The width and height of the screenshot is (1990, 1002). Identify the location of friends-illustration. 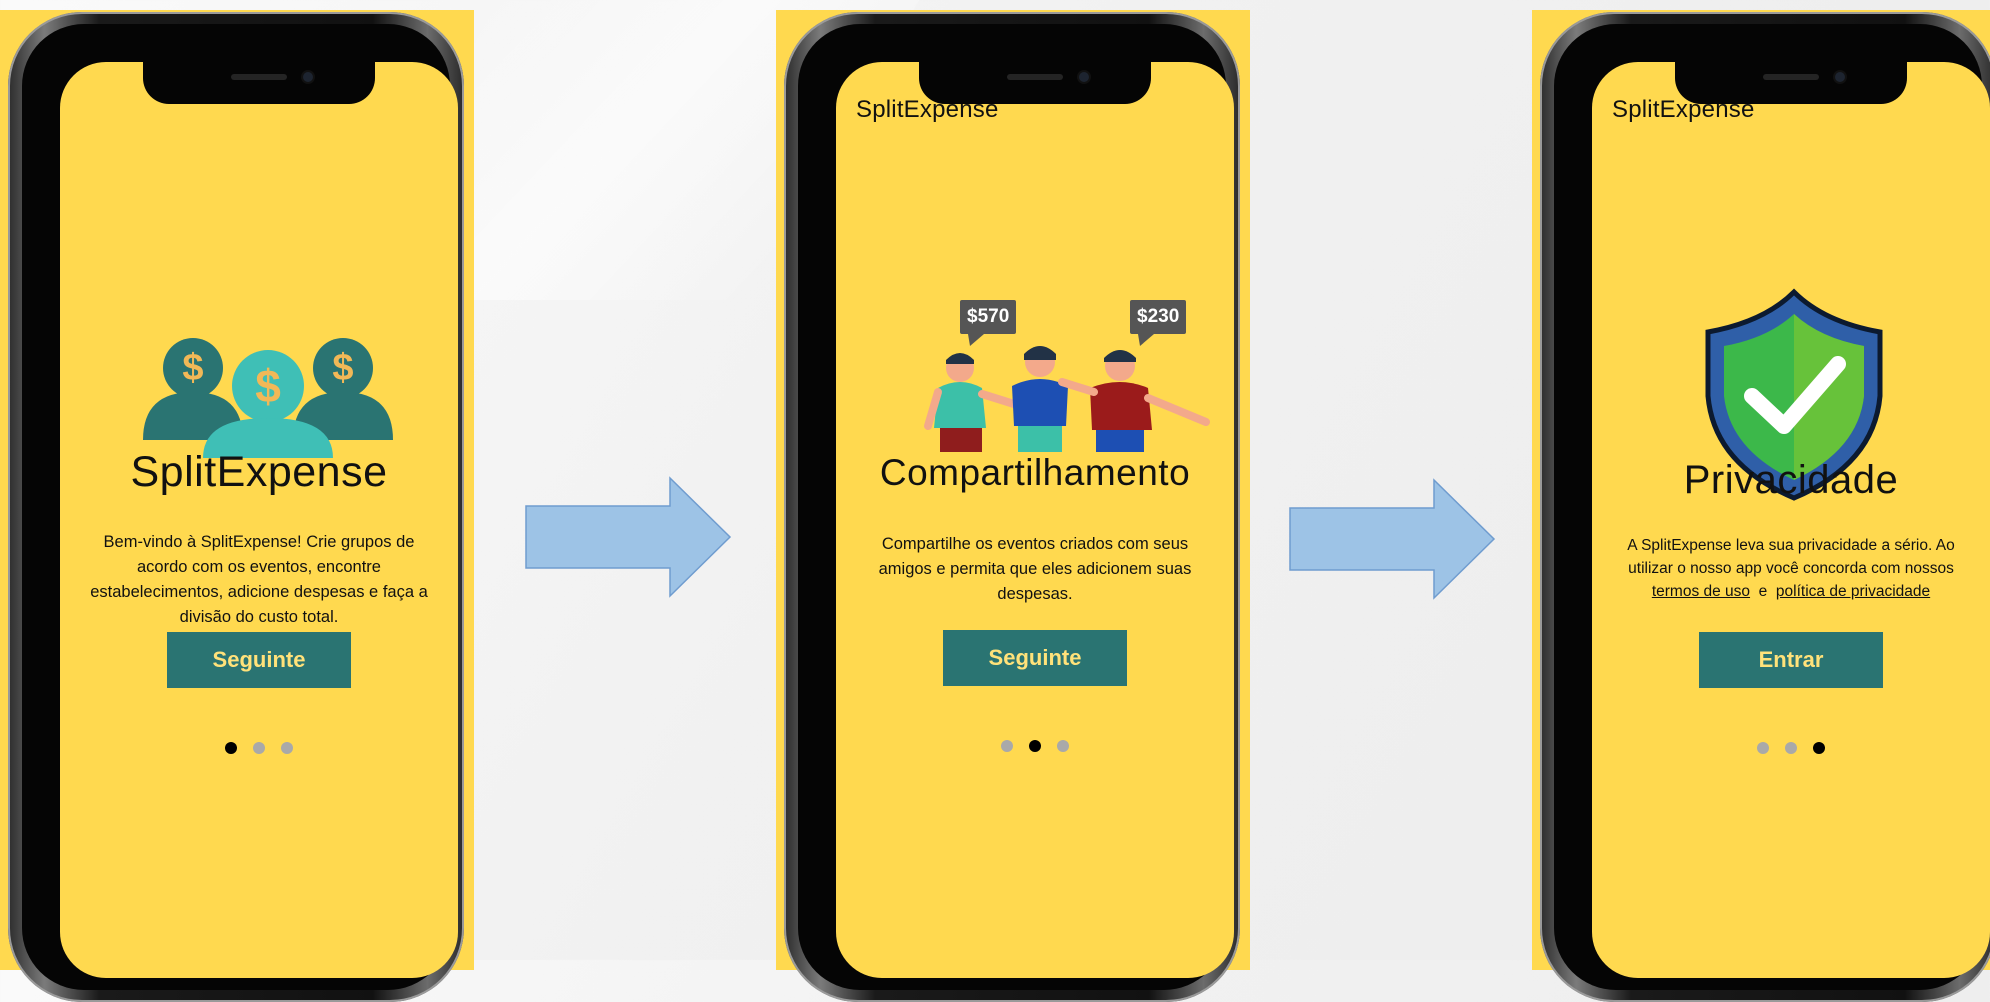
(1067, 399).